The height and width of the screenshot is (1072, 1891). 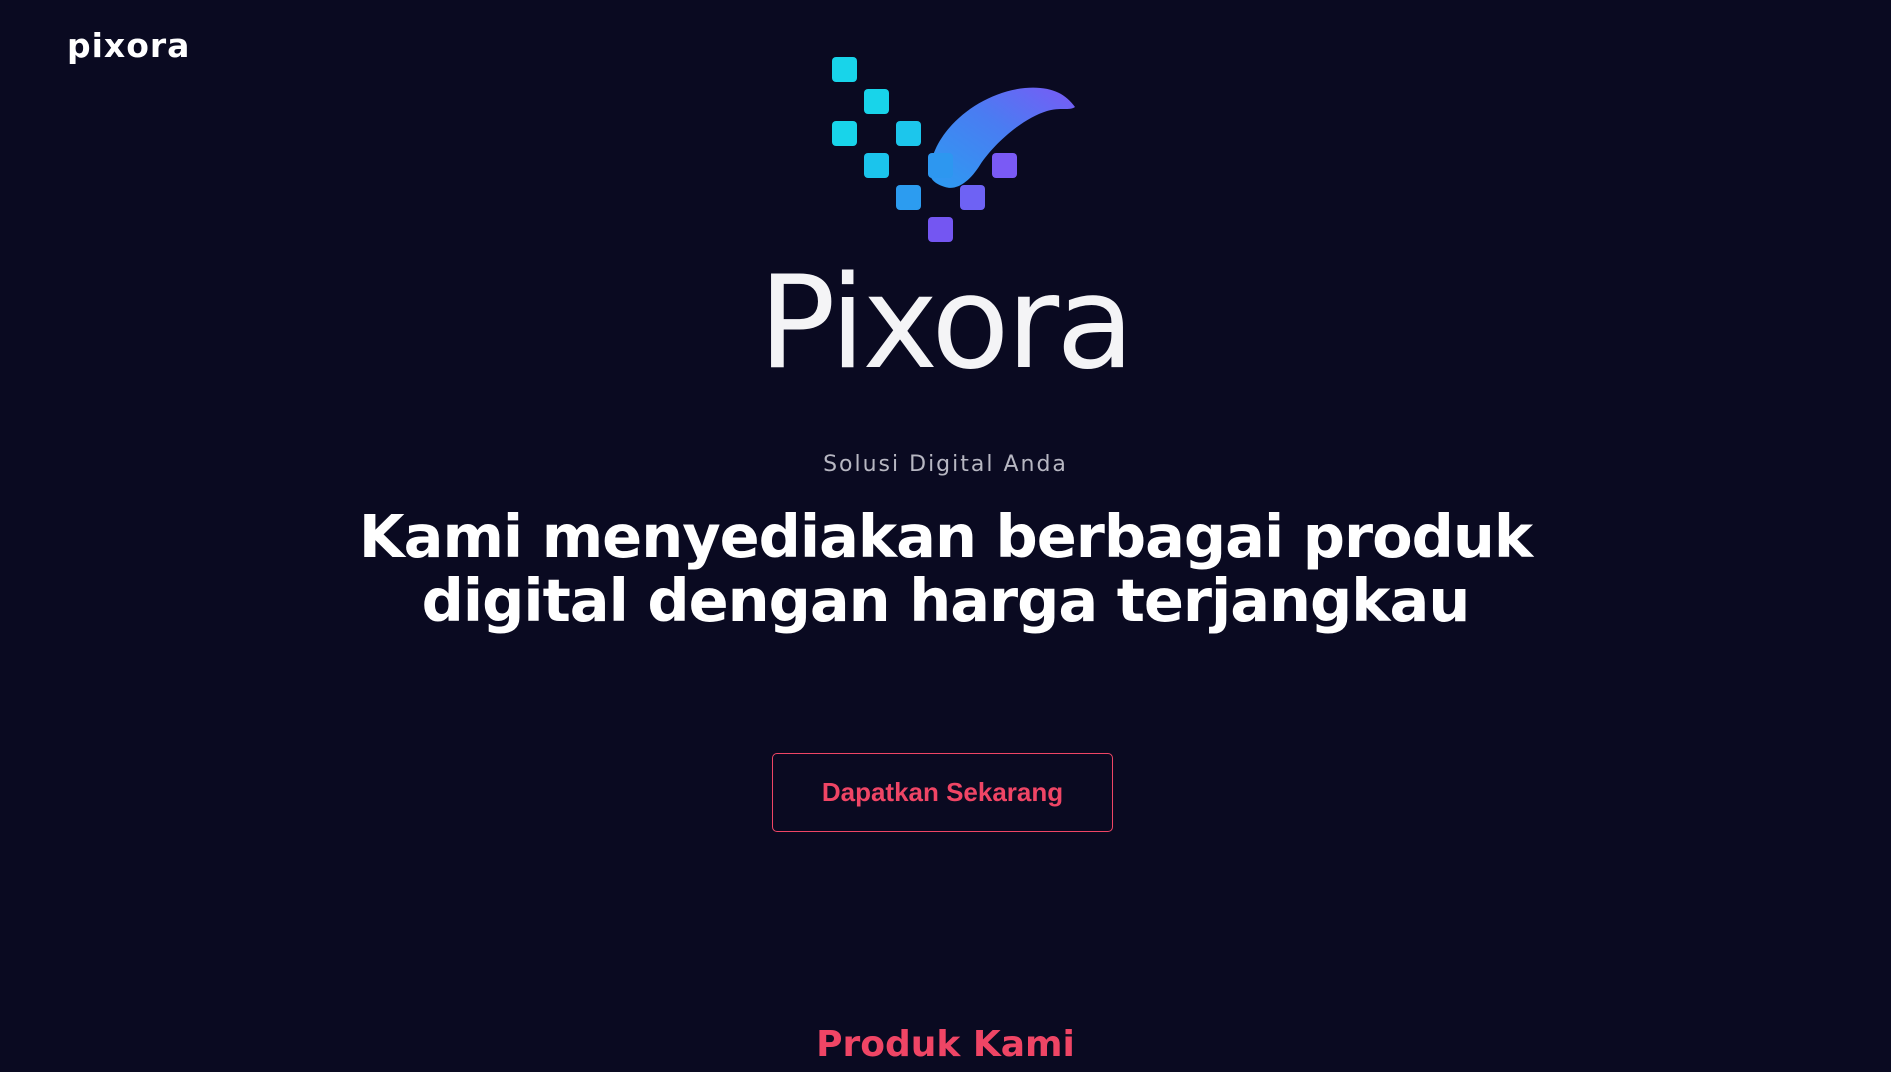 I want to click on logo-wordmark: Pixora, so click(x=946, y=323).